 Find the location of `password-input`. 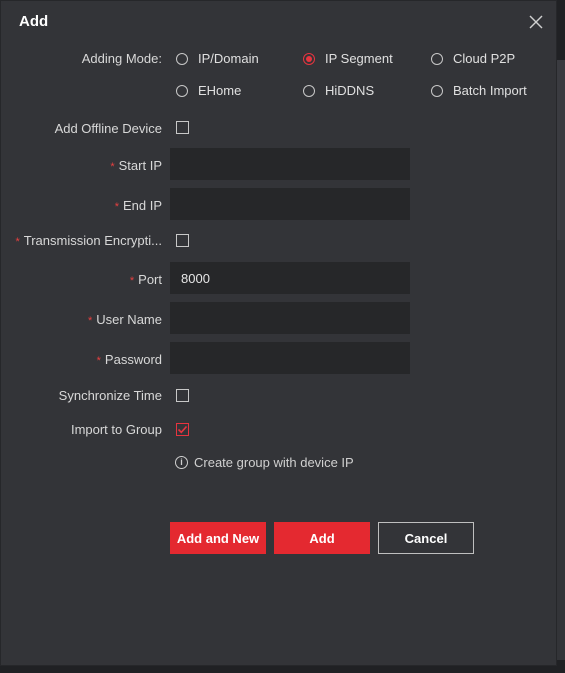

password-input is located at coordinates (290, 358).